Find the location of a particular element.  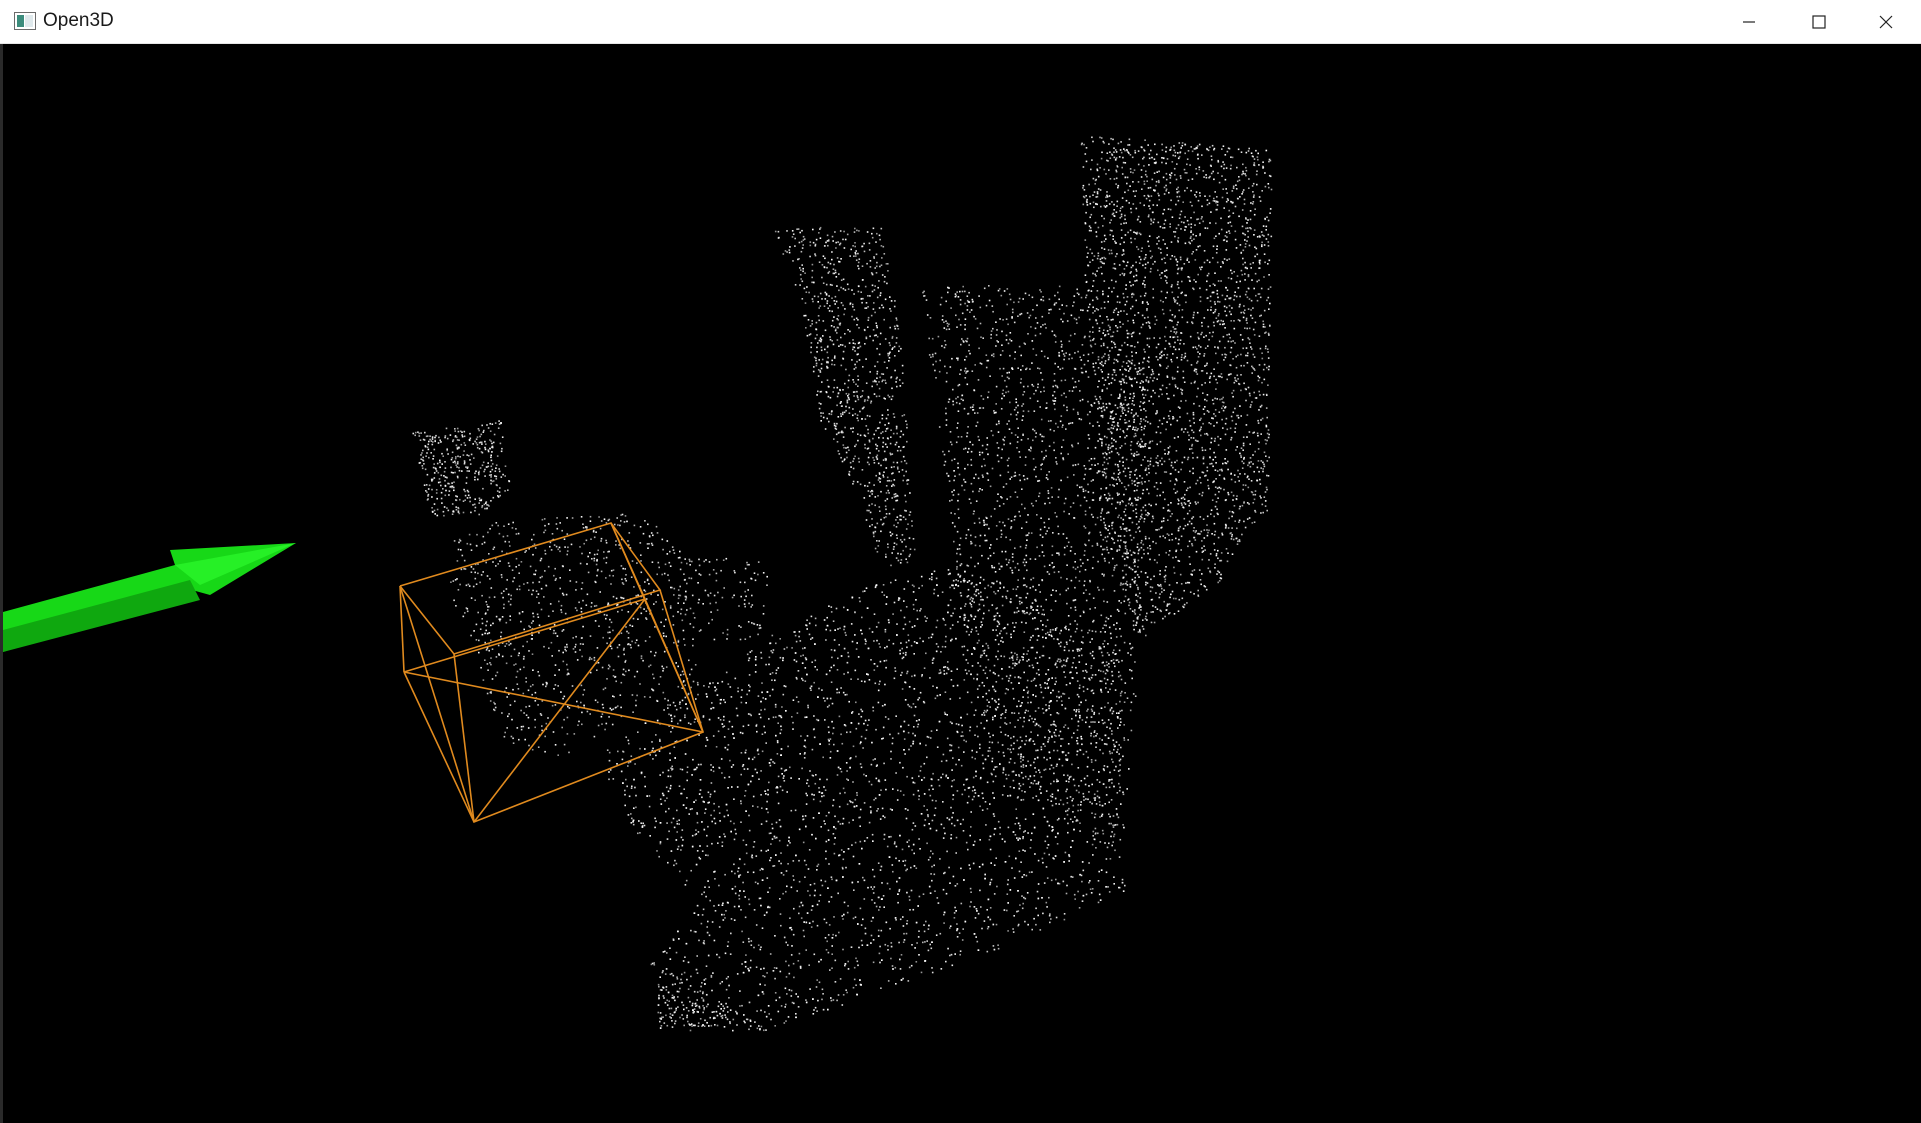

minimize-icon is located at coordinates (1749, 22).